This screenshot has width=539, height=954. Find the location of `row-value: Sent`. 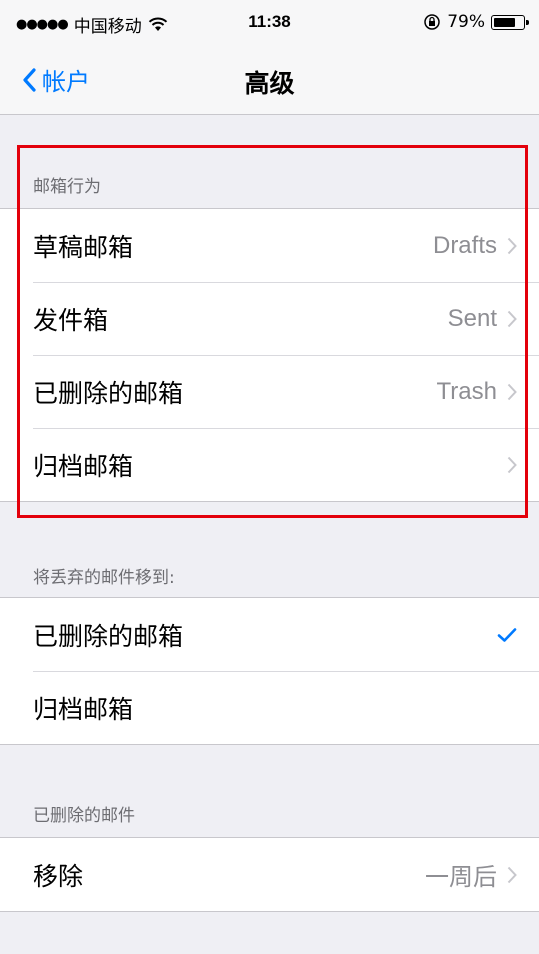

row-value: Sent is located at coordinates (472, 318).